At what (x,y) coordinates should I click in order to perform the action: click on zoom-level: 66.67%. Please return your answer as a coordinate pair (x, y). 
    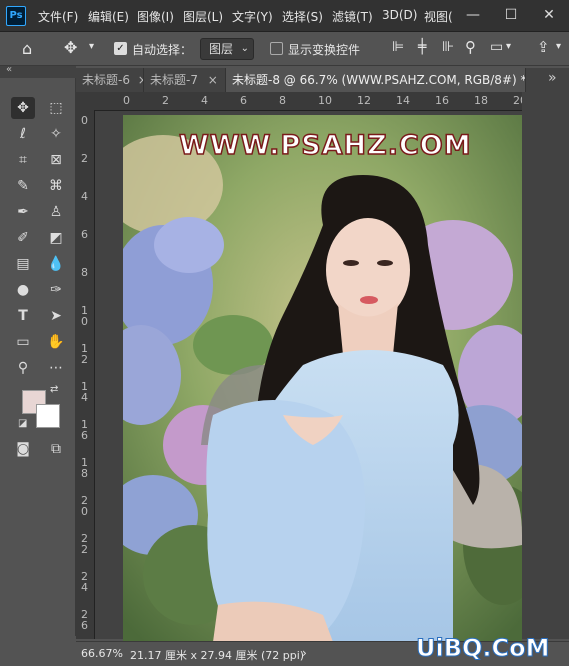
    Looking at the image, I should click on (102, 653).